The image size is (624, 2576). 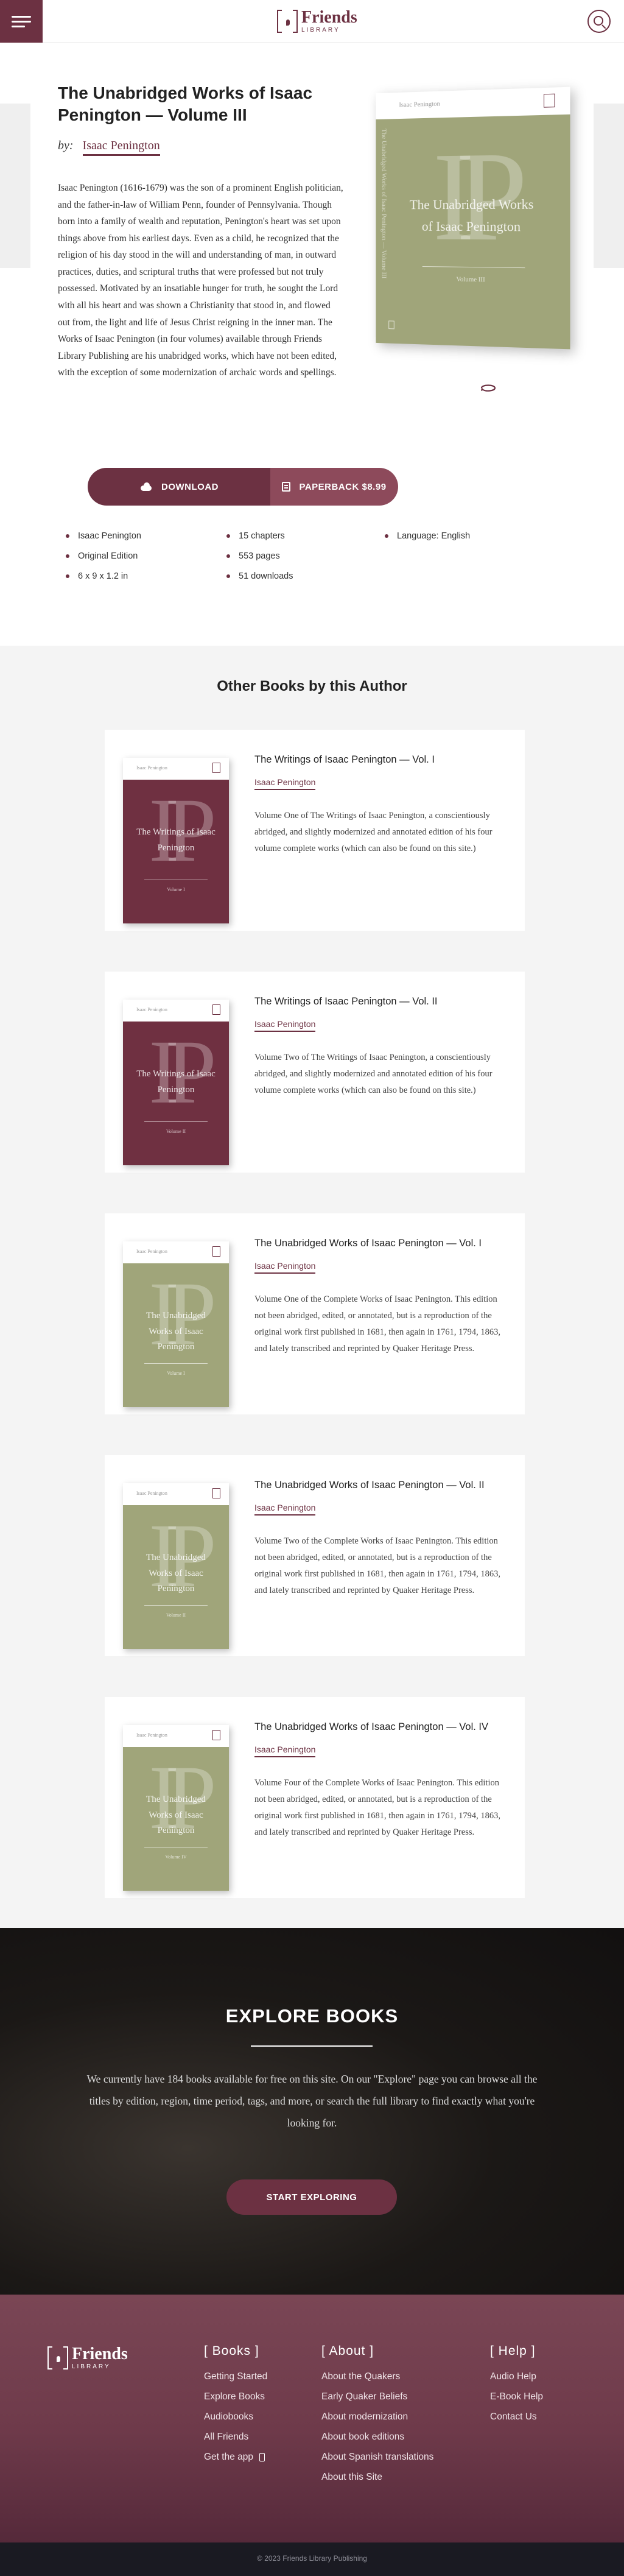 I want to click on cover-bottom-logo-icon, so click(x=391, y=324).